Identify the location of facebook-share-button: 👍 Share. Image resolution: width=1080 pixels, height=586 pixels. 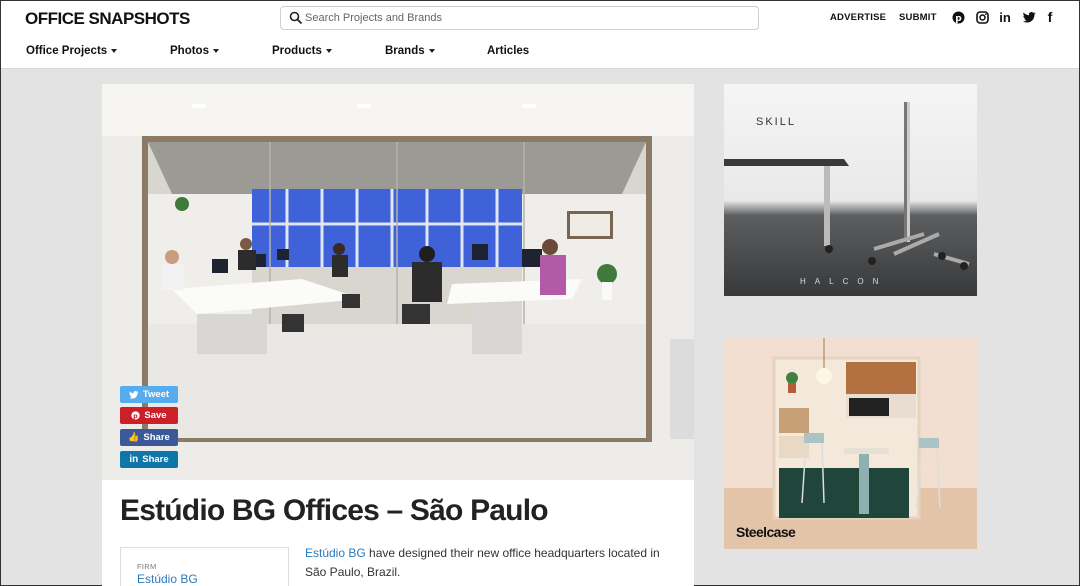
(149, 437).